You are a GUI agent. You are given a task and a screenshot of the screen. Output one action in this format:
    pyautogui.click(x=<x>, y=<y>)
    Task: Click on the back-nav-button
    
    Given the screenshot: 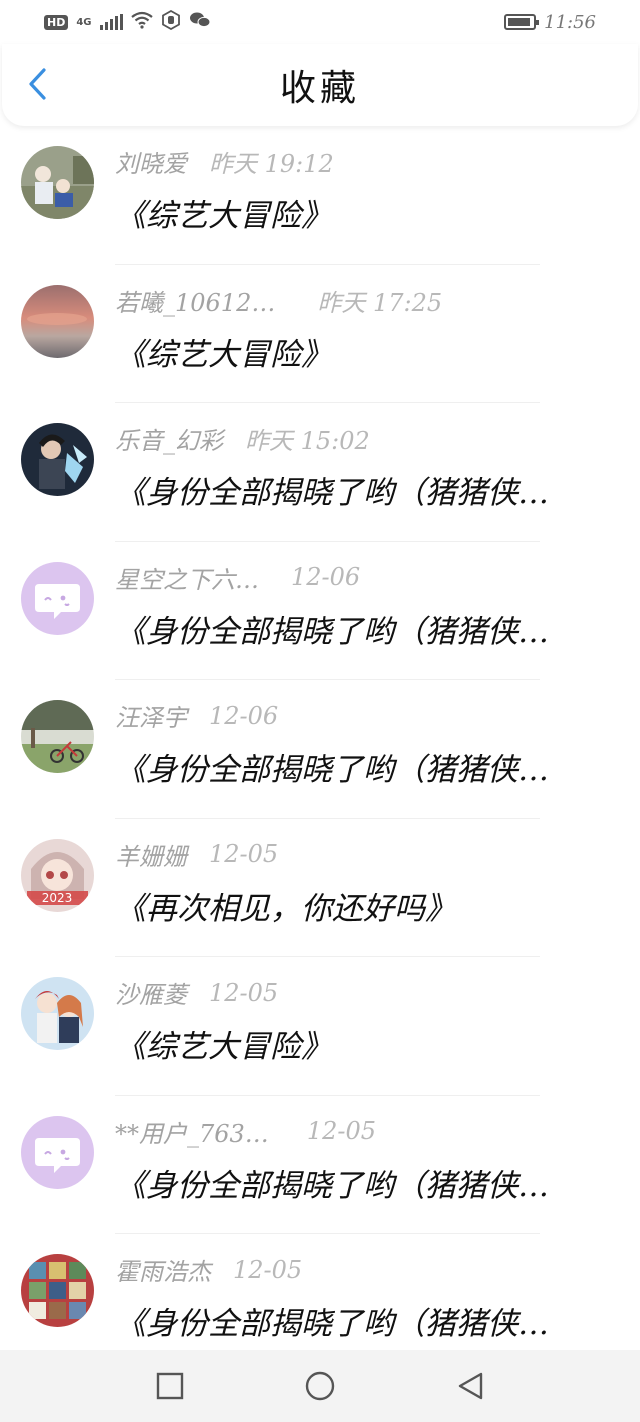 What is the action you would take?
    pyautogui.click(x=470, y=1386)
    